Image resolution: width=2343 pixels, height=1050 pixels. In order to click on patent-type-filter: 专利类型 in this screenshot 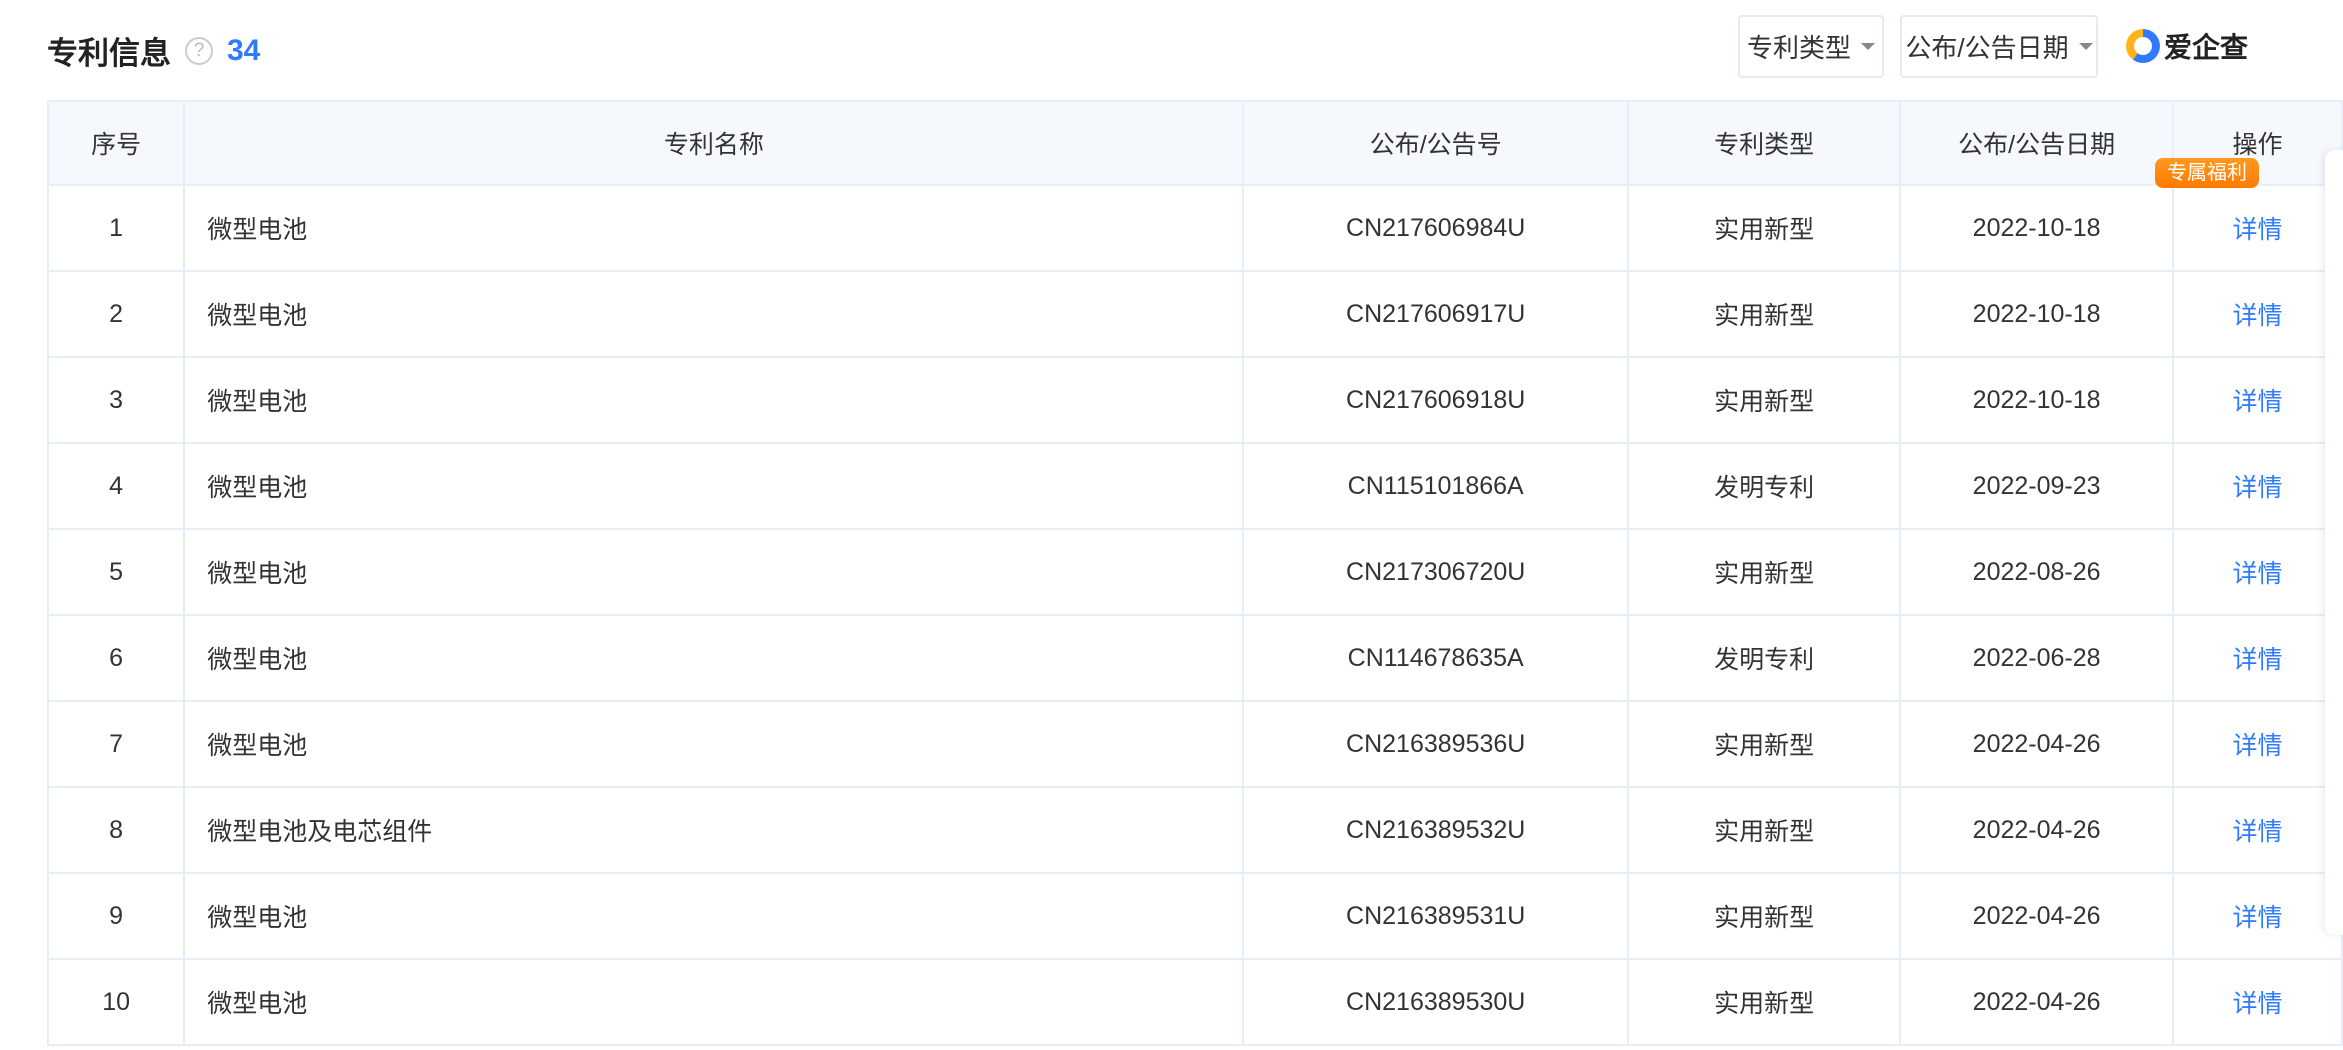, I will do `click(1811, 46)`.